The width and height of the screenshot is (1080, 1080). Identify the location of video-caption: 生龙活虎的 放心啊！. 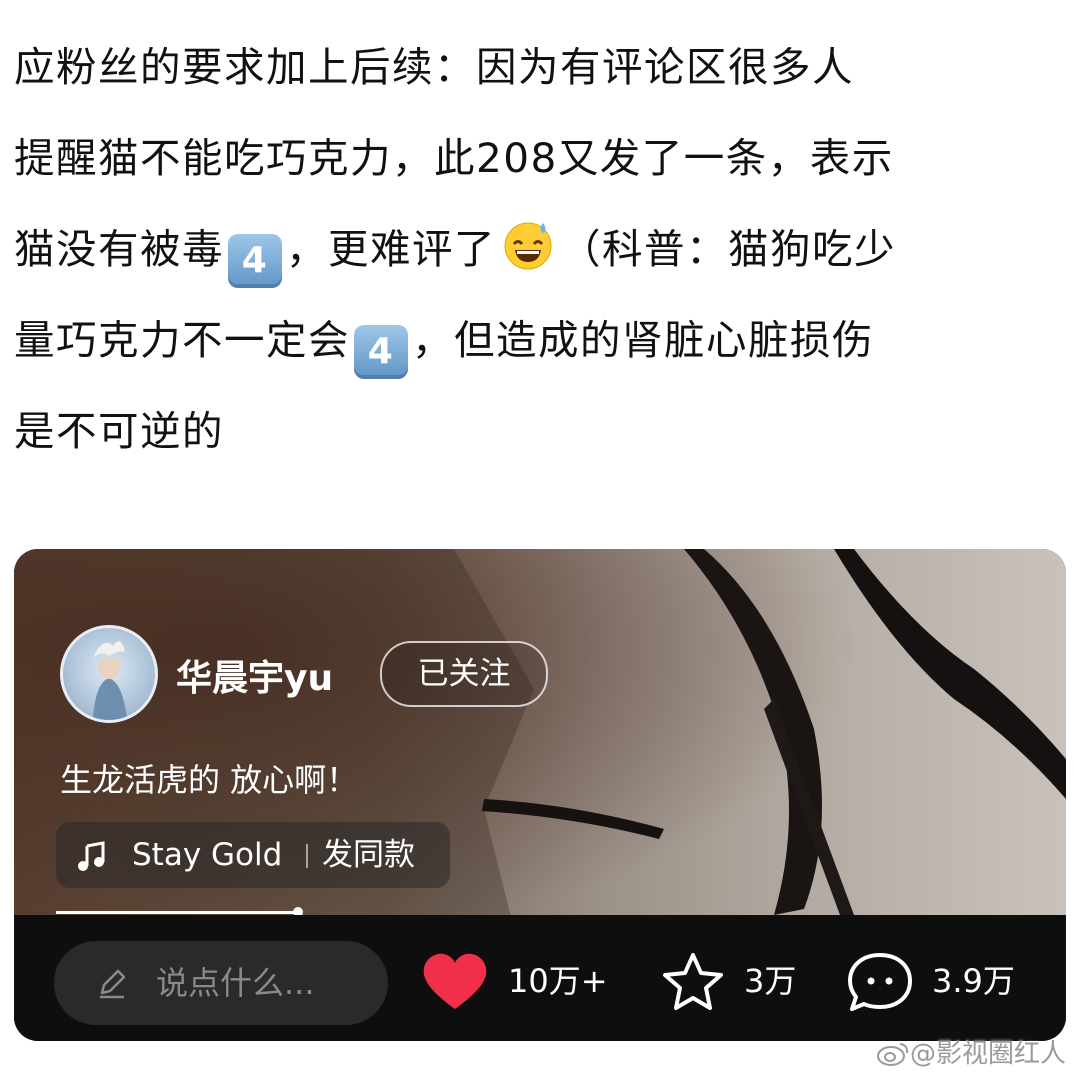
(209, 780).